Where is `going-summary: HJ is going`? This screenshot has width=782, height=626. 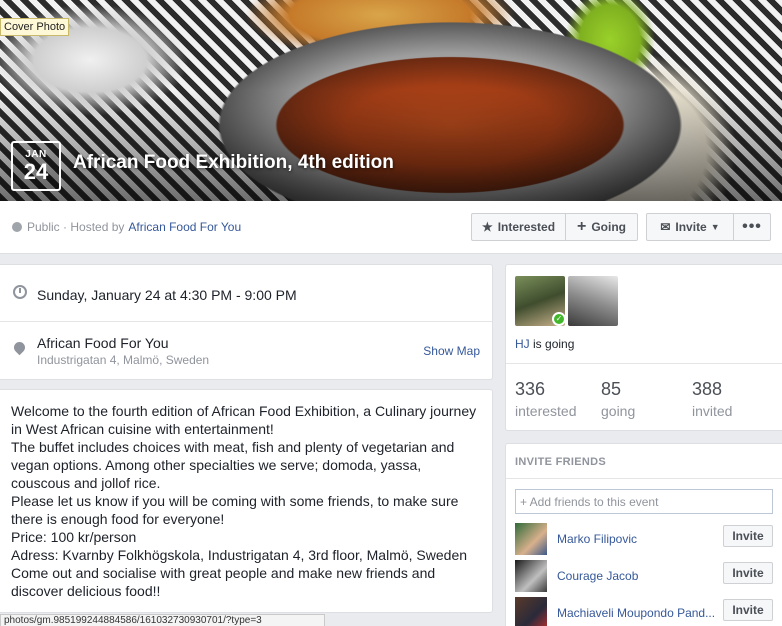
going-summary: HJ is going is located at coordinates (544, 344).